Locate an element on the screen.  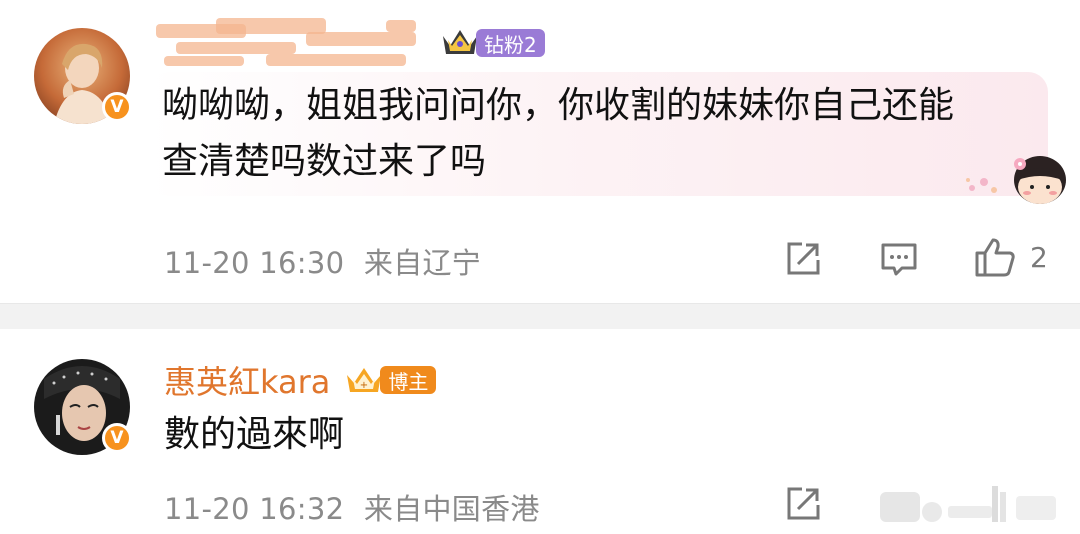
thumbs-up-icon is located at coordinates (995, 257).